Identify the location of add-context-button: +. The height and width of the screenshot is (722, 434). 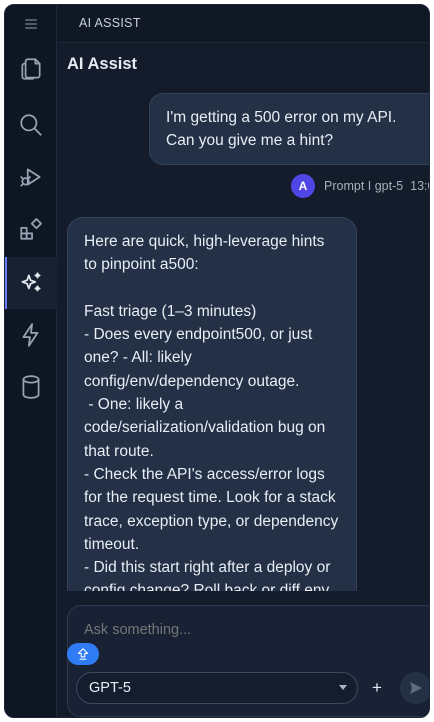
(377, 688).